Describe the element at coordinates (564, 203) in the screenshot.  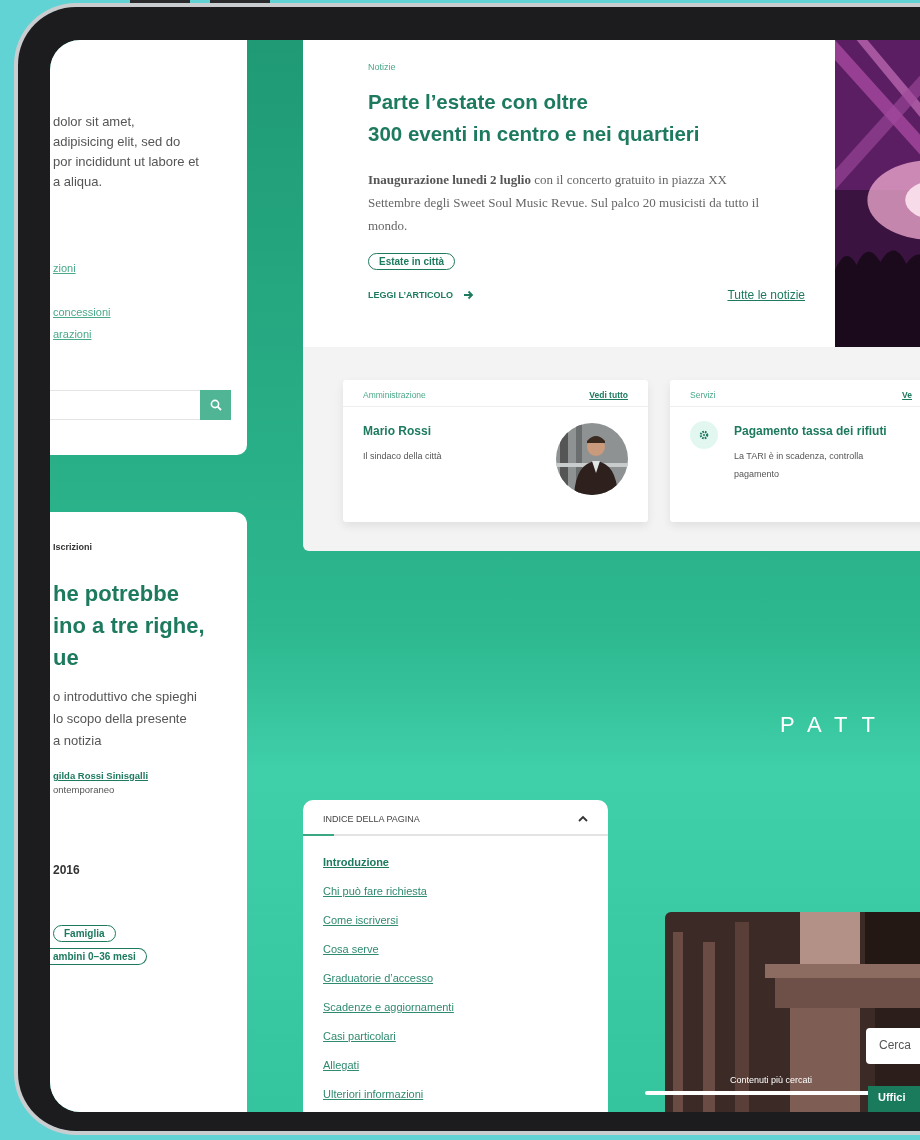
I see `news-summary: Inaugurazione lunedi 2 luglio con il concerto gratuito in piazza XX Settembre degli Sweet Soul Music Revue. Sul palco 20 musicisti da tutto il mondo.` at that location.